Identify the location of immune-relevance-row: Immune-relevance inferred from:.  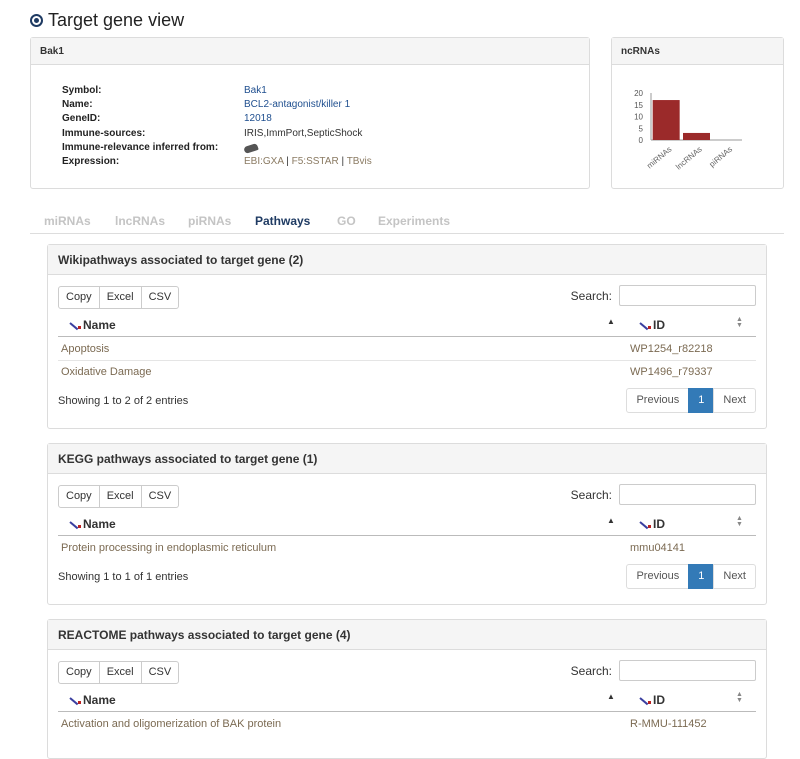
(217, 149).